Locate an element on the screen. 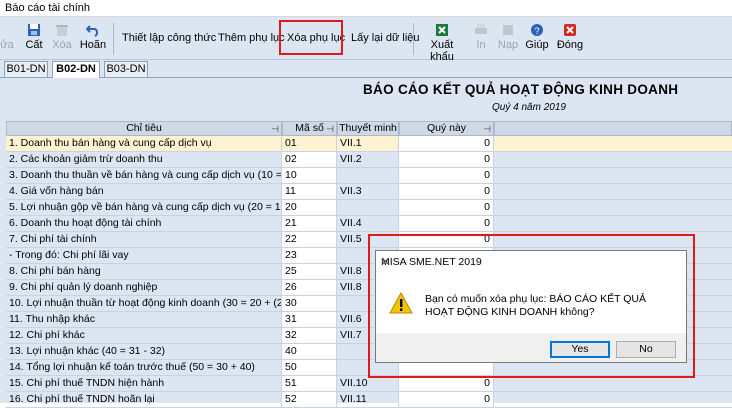  cell-note: VII.11 is located at coordinates (368, 400).